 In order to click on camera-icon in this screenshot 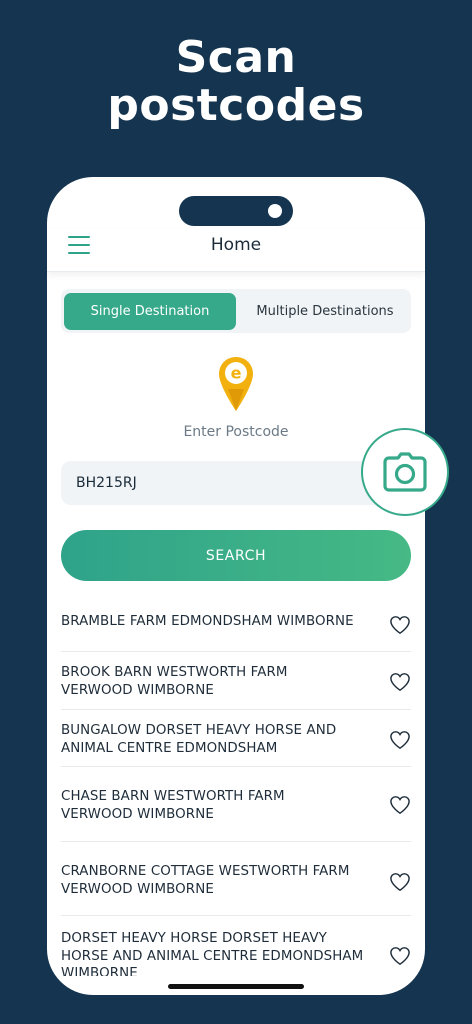, I will do `click(405, 472)`.